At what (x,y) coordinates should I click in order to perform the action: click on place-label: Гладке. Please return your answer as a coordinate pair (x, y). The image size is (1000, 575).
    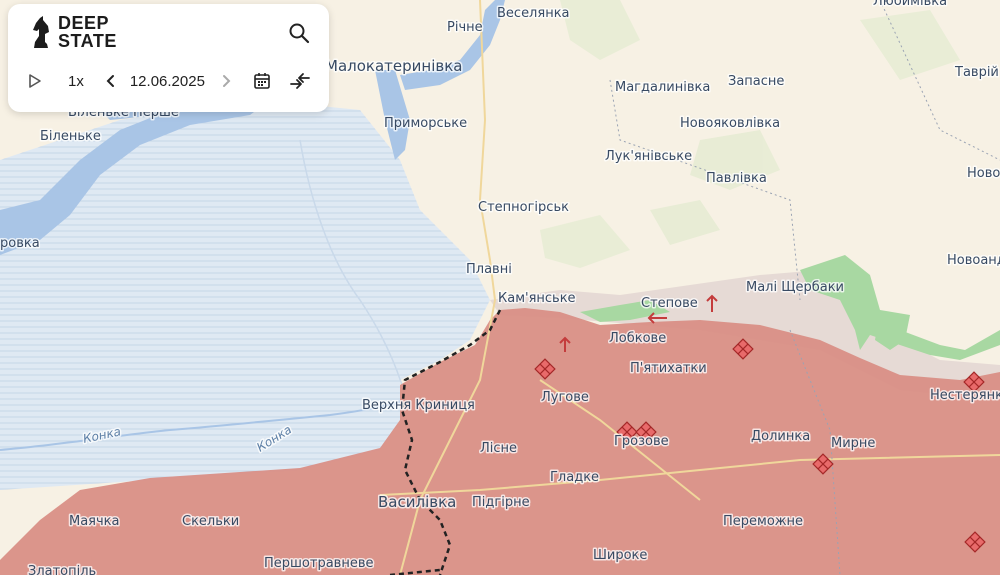
    Looking at the image, I should click on (574, 477).